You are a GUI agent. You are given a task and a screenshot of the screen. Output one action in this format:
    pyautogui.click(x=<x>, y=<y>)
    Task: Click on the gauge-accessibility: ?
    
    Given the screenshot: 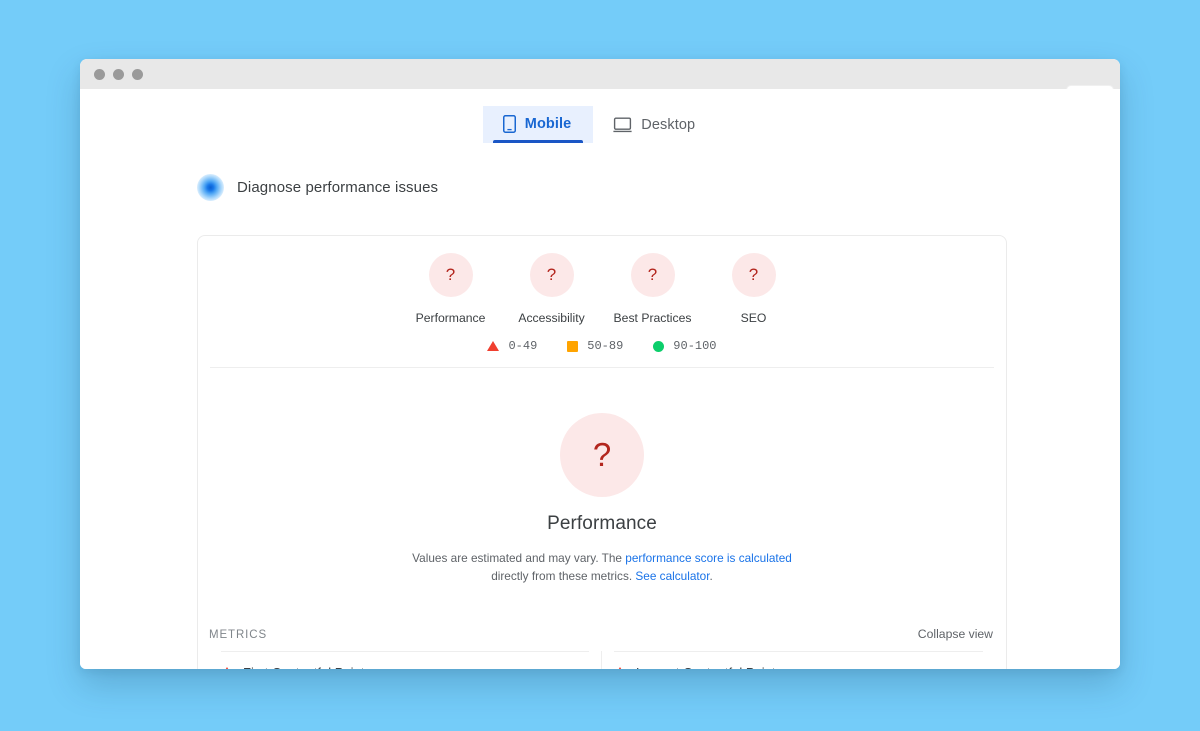 What is the action you would take?
    pyautogui.click(x=551, y=275)
    